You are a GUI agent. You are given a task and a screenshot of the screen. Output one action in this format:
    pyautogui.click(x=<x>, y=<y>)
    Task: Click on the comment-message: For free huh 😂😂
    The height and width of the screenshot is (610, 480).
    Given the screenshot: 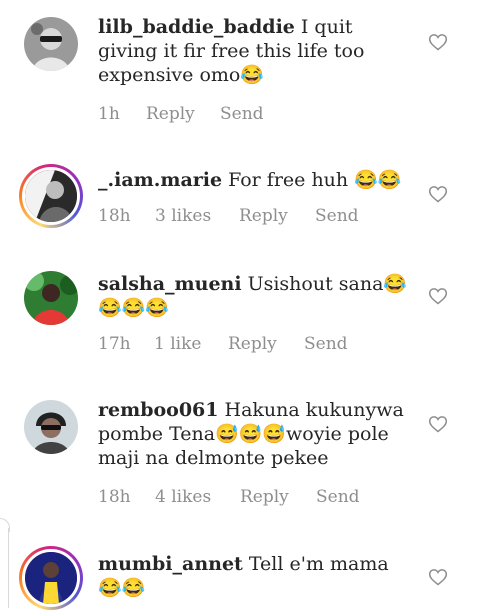 What is the action you would take?
    pyautogui.click(x=315, y=180)
    